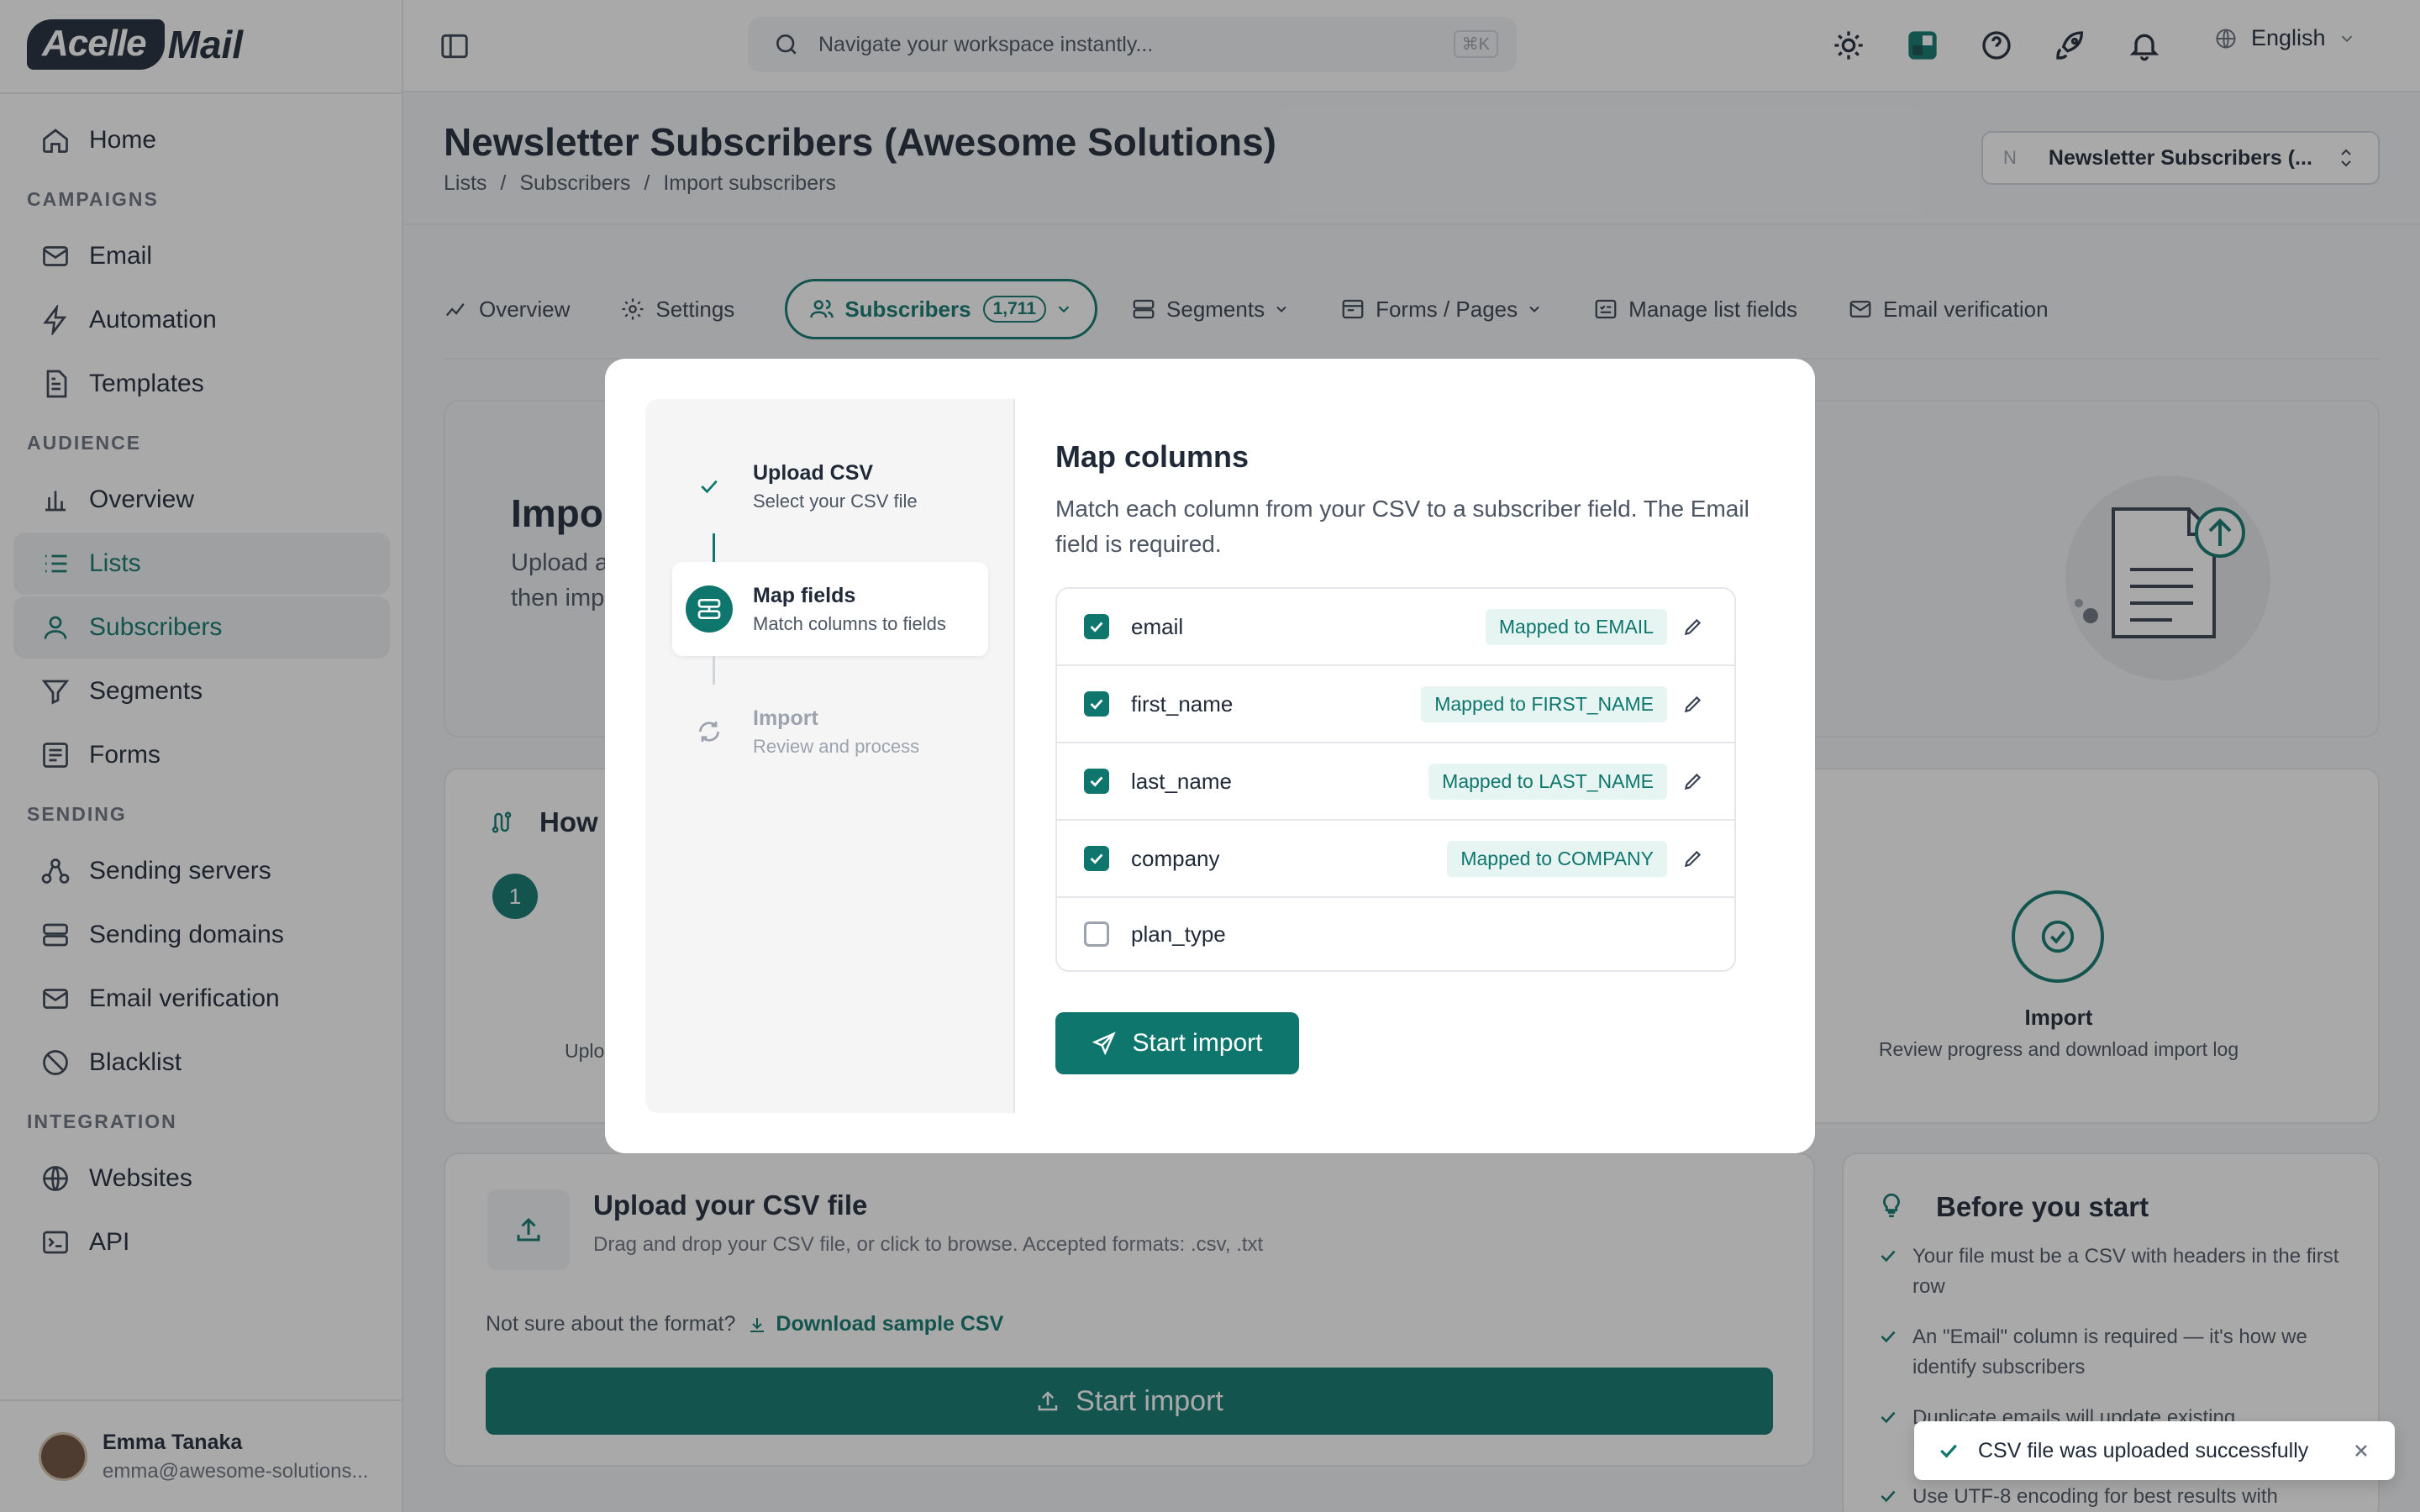 The height and width of the screenshot is (1512, 2420). I want to click on step-subtitle: Review and process, so click(837, 746).